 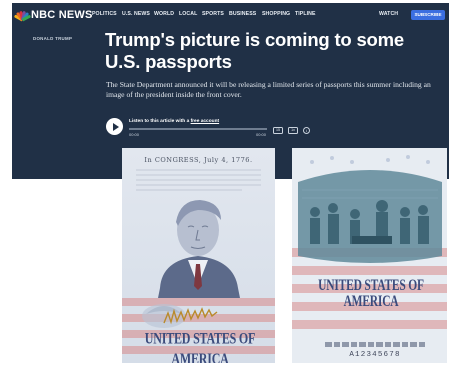 I want to click on nav-item-us-news: U.S. NEWS, so click(x=136, y=14).